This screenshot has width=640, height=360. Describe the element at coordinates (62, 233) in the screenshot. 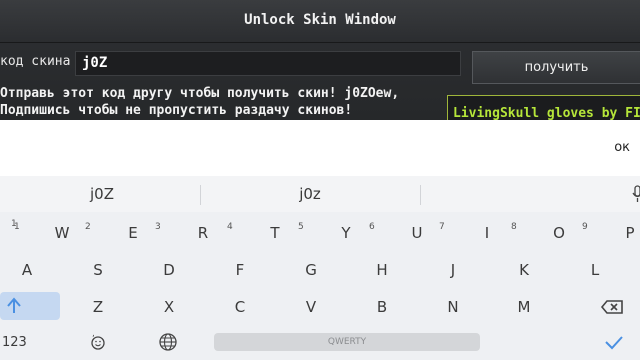

I see `key-w-label: W` at that location.